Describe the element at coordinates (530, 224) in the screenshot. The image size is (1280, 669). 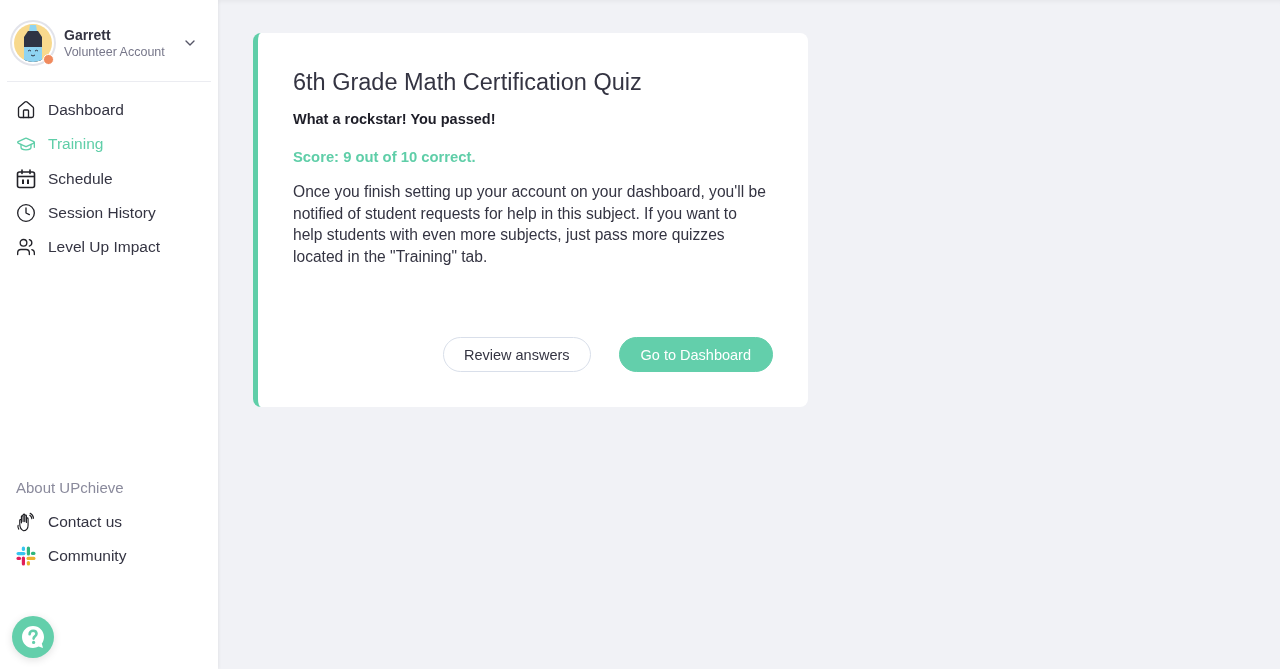
I see `result-description: Once you finish setting up your account on your dashboard, you'll be notified of student requests for help in this subject. If you want to help students with even more subjects, just pass more quizzes located in the "Training" tab.` at that location.